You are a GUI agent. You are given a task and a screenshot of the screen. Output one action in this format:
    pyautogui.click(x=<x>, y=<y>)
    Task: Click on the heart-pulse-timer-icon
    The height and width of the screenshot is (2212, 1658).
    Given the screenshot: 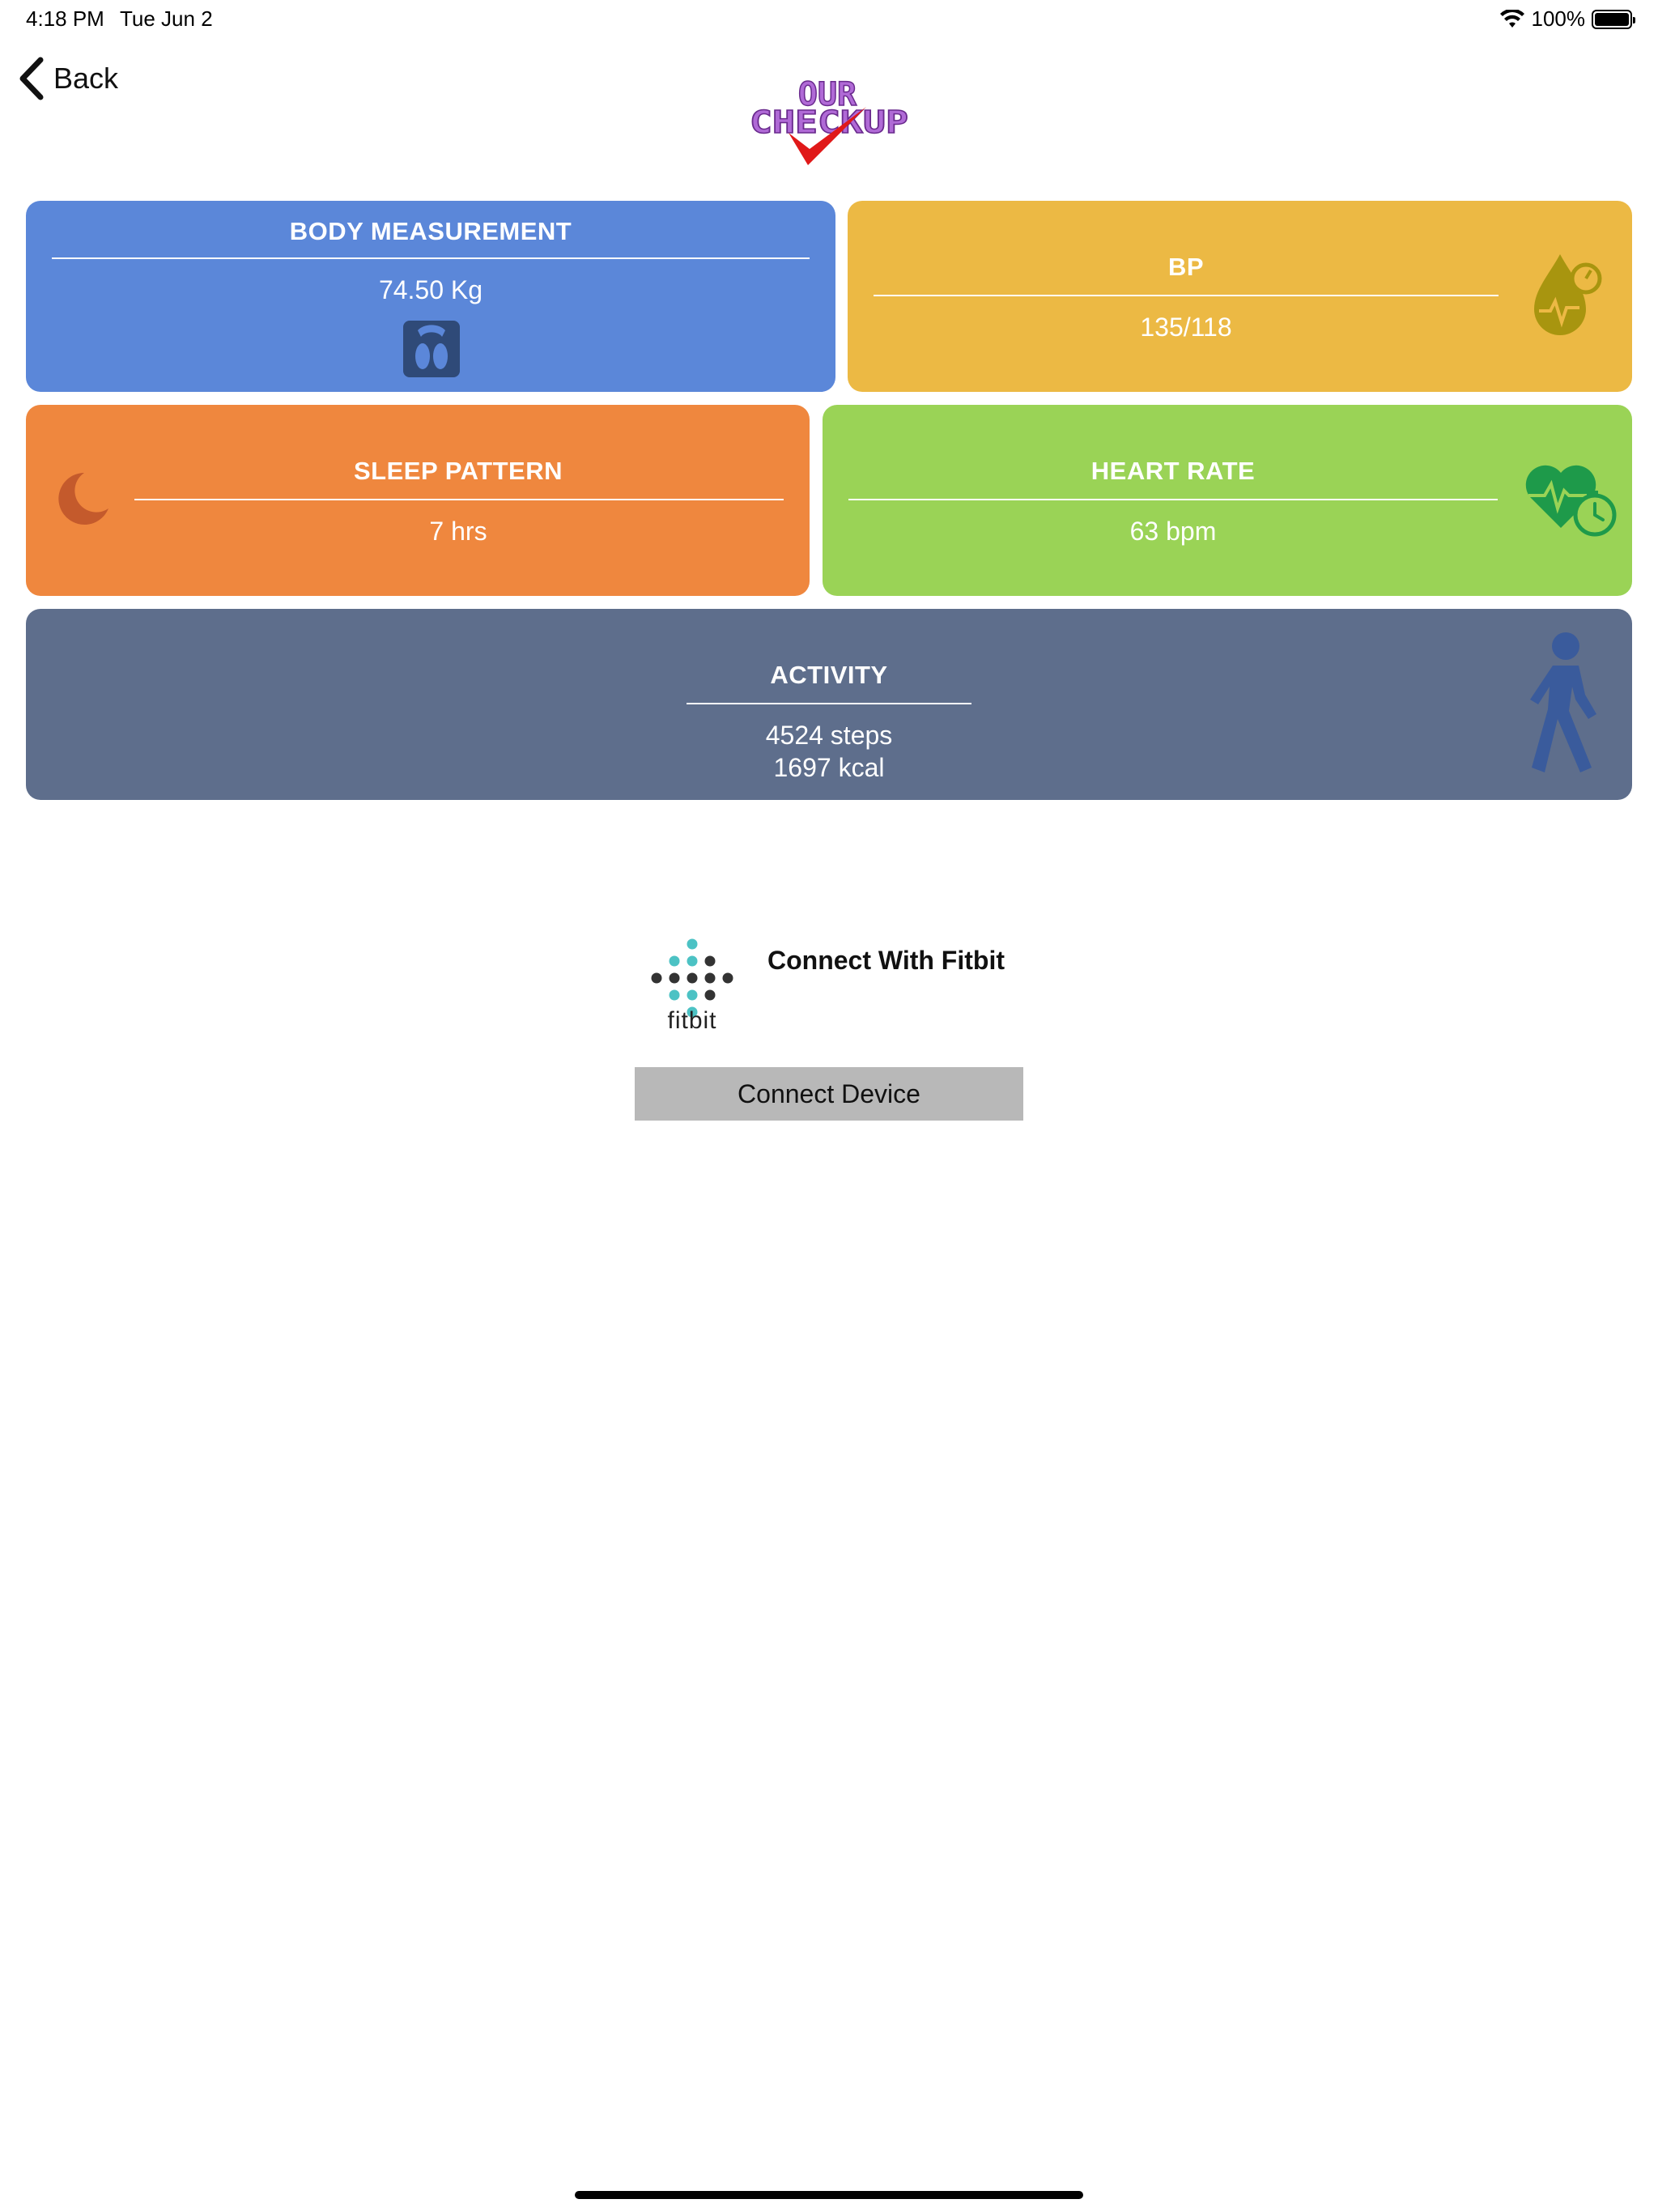 What is the action you would take?
    pyautogui.click(x=1571, y=501)
    